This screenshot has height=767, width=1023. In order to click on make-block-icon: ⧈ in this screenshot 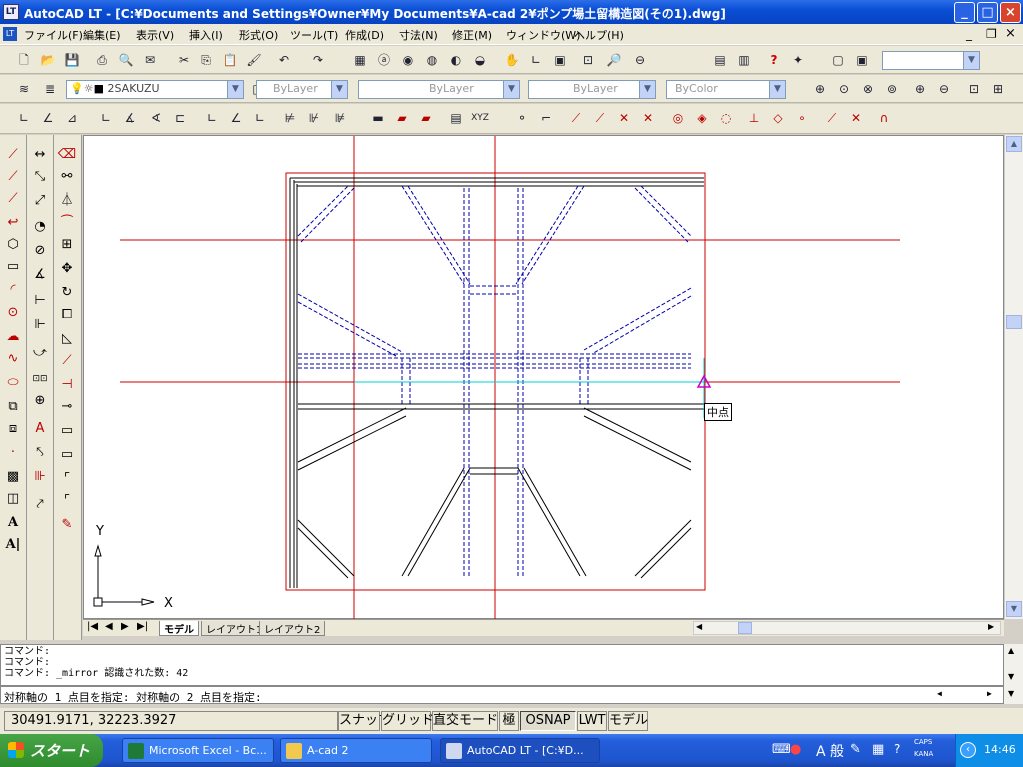, I will do `click(13, 429)`.